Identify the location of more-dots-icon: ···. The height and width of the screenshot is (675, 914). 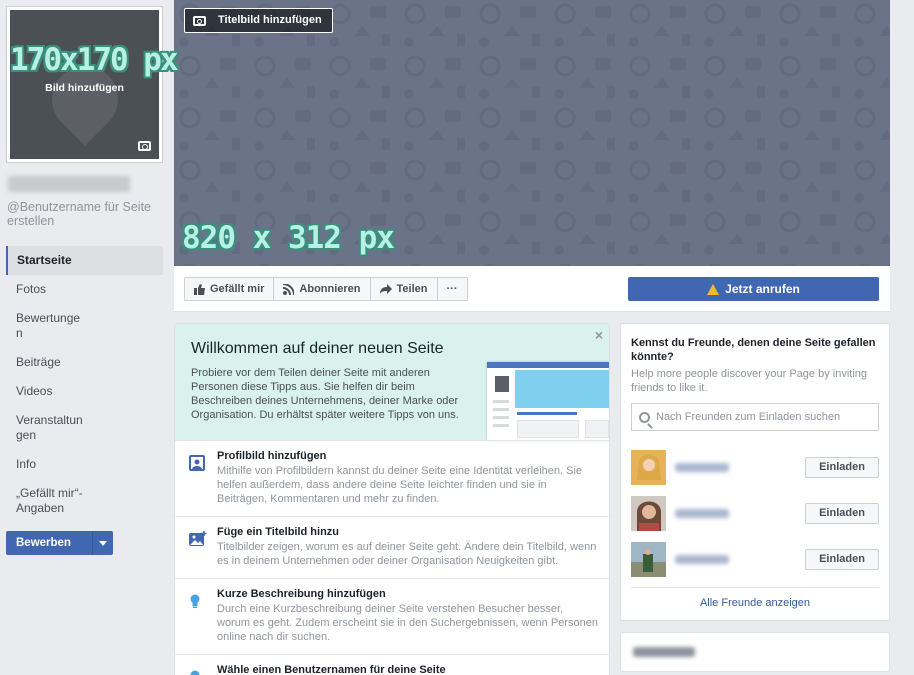
(452, 289).